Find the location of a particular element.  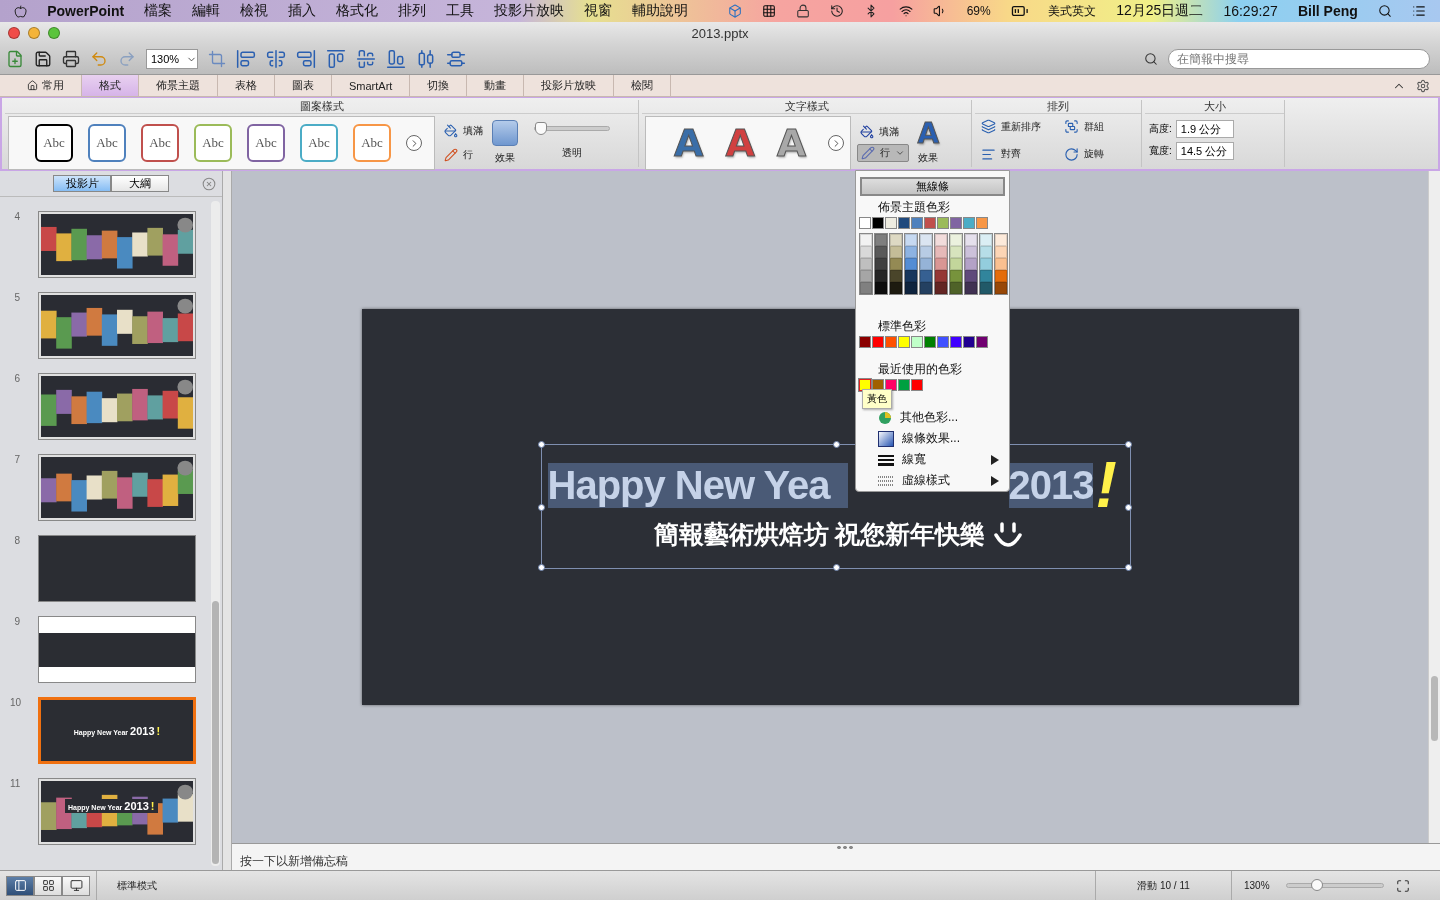

undo-icon is located at coordinates (99, 59).